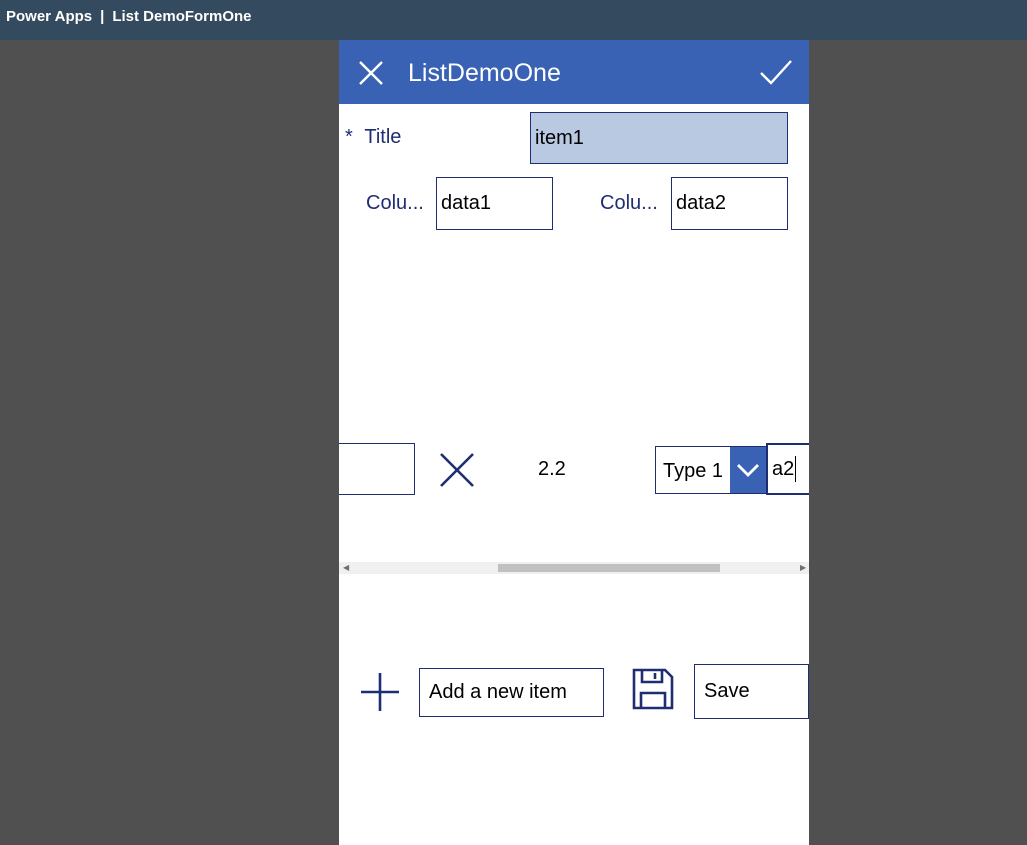 The width and height of the screenshot is (1027, 845). I want to click on checkmark-icon, so click(776, 72).